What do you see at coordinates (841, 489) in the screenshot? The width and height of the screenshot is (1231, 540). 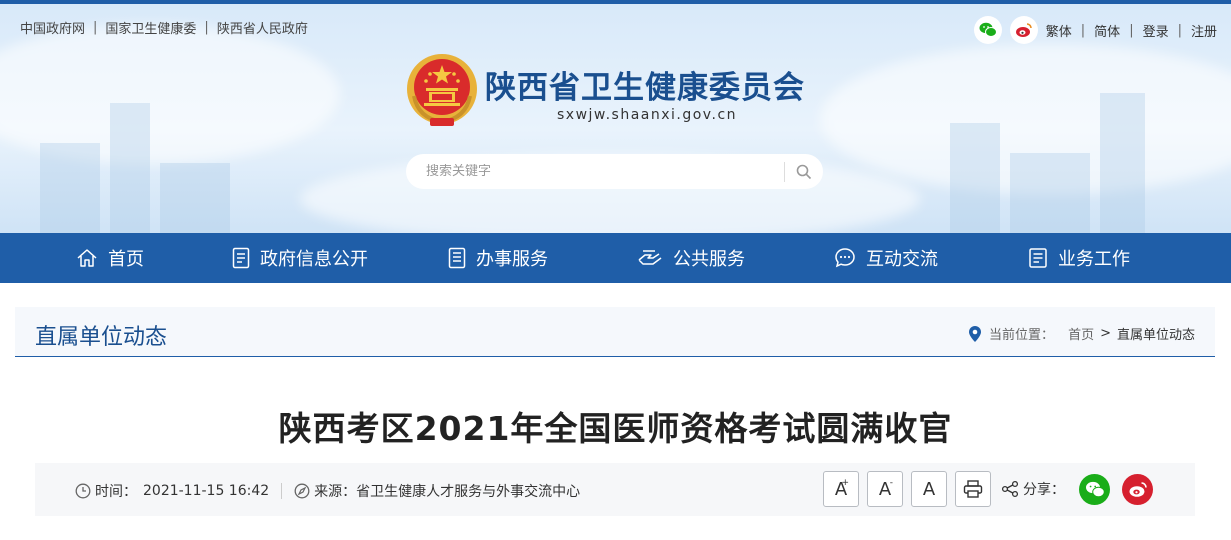 I see `font-increase-button: A +` at bounding box center [841, 489].